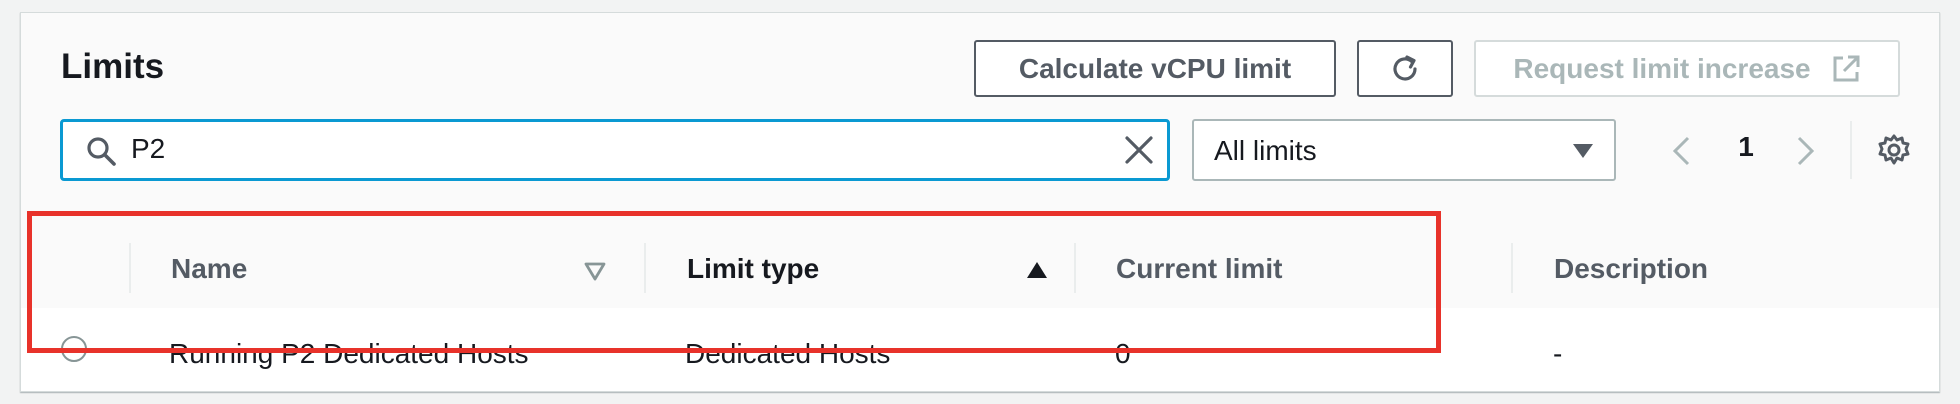 Image resolution: width=1960 pixels, height=404 pixels. What do you see at coordinates (1558, 353) in the screenshot?
I see `cell-description: -` at bounding box center [1558, 353].